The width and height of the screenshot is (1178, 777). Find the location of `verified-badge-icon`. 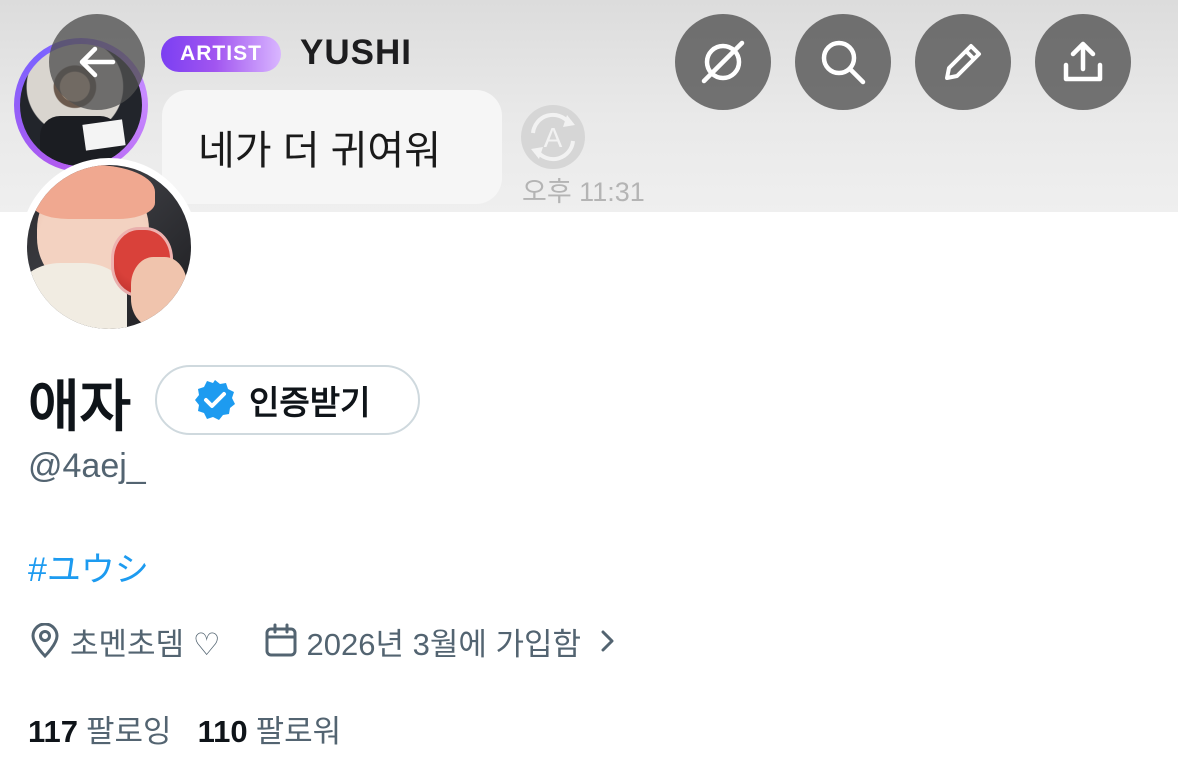

verified-badge-icon is located at coordinates (215, 400).